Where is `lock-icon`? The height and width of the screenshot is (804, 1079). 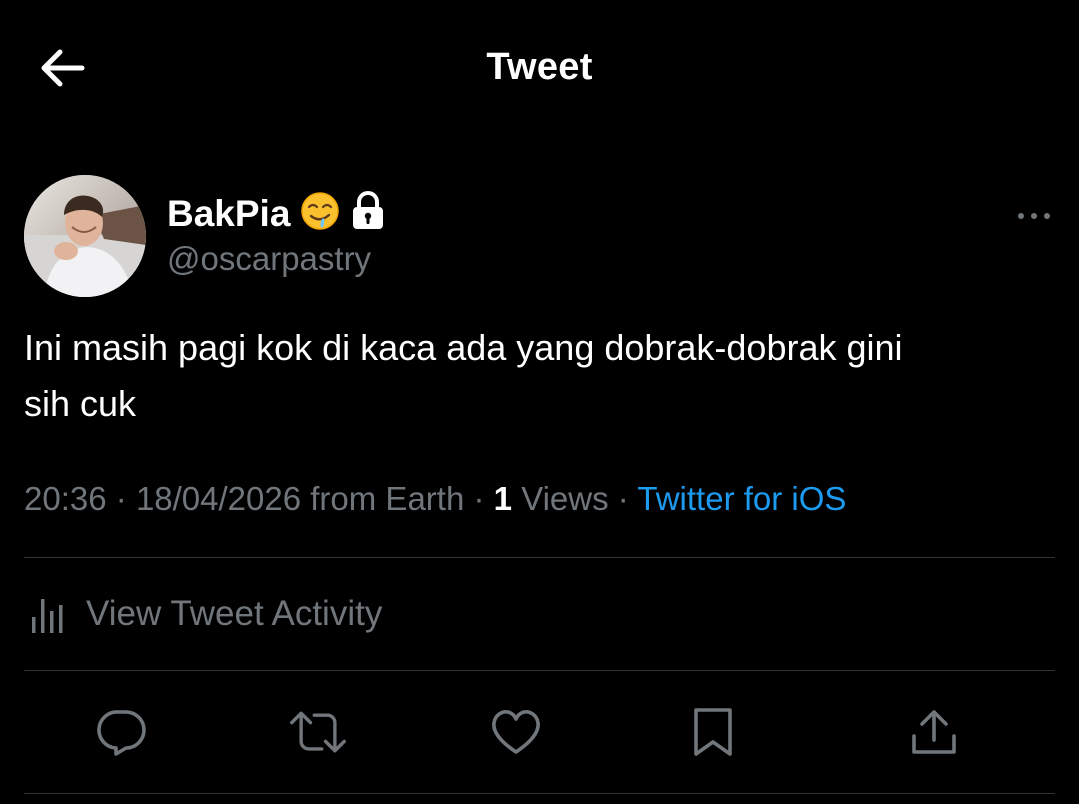 lock-icon is located at coordinates (368, 213).